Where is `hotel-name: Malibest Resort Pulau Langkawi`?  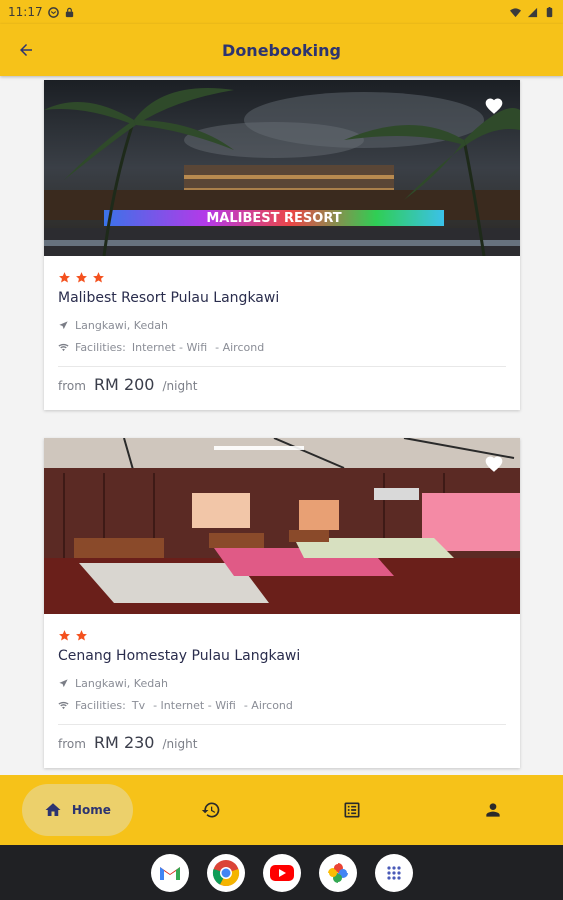 hotel-name: Malibest Resort Pulau Langkawi is located at coordinates (282, 301).